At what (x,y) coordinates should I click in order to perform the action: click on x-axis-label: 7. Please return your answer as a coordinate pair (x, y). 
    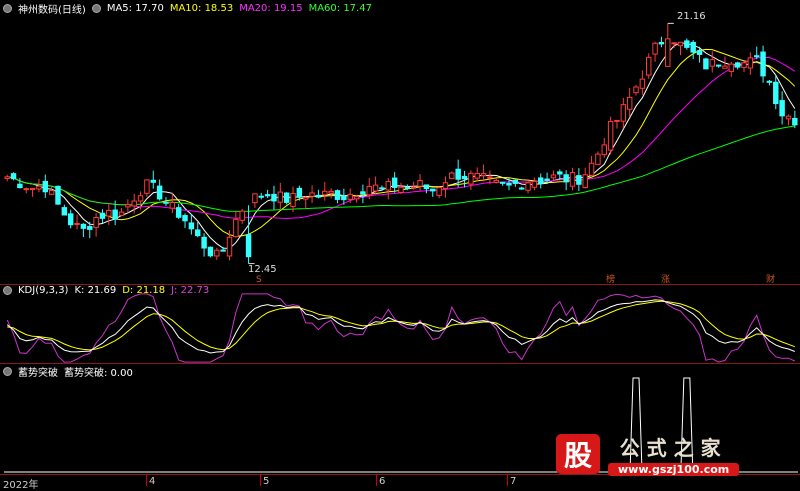
    Looking at the image, I should click on (513, 481).